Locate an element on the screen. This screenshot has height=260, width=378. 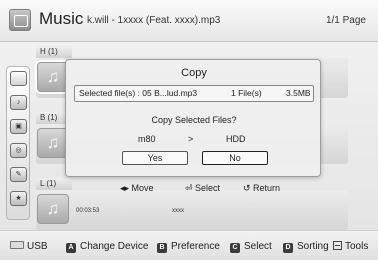
usb-label: USB is located at coordinates (37, 246).